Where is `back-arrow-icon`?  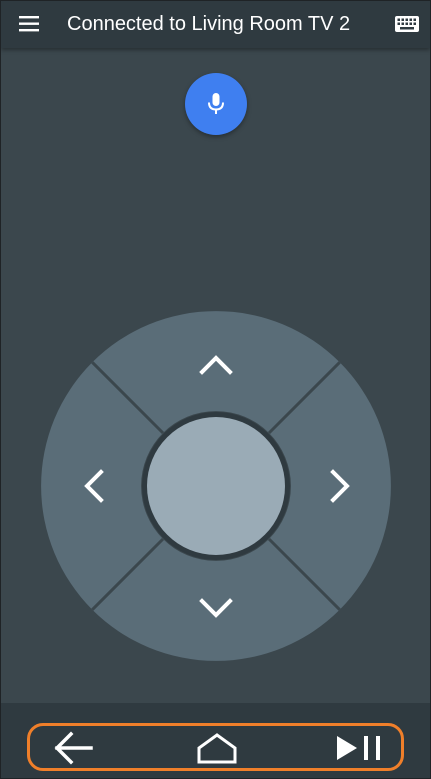 back-arrow-icon is located at coordinates (73, 748).